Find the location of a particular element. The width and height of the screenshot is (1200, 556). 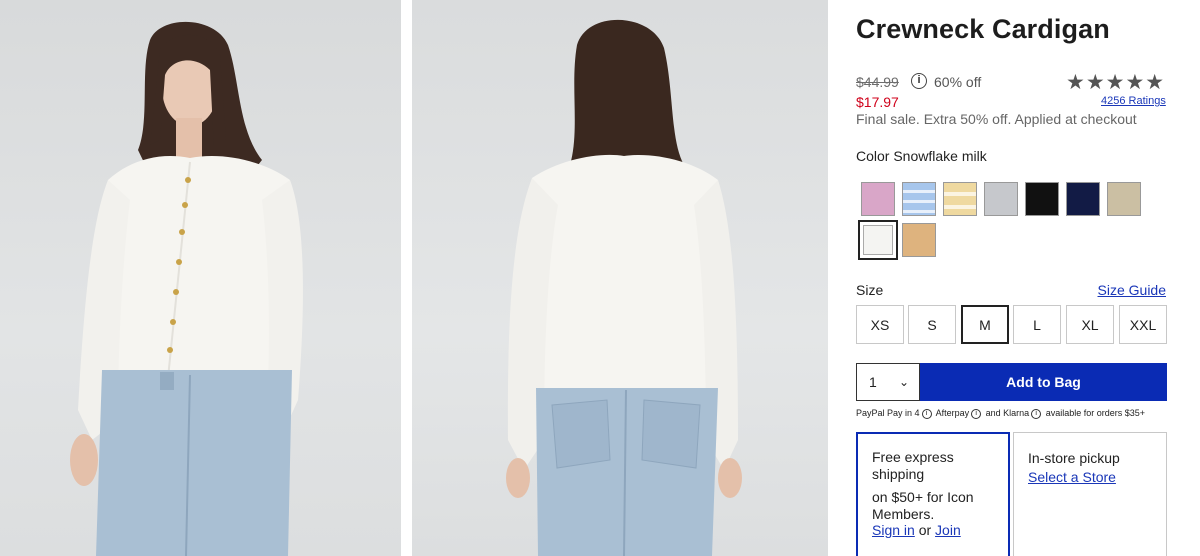

quantity-select: 1 ⌄ is located at coordinates (888, 382).